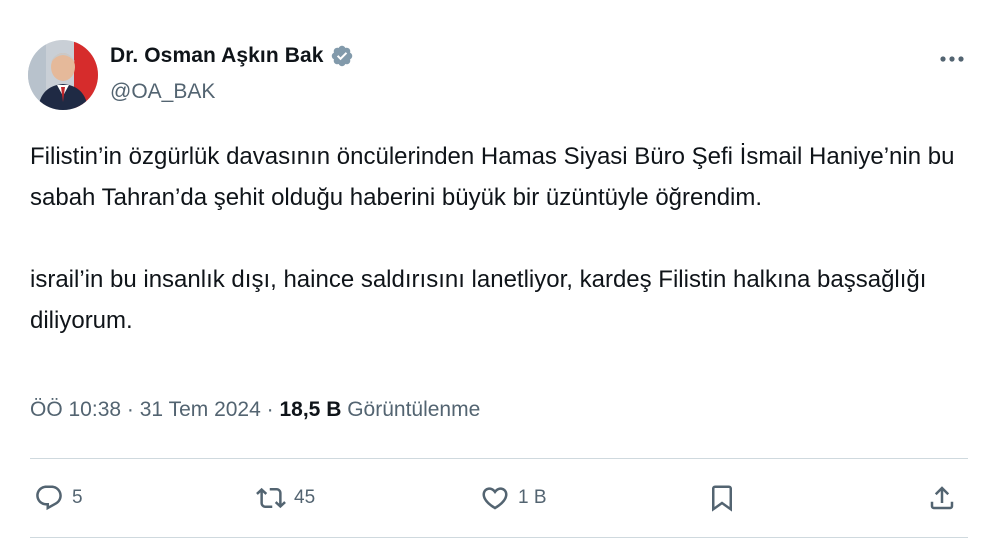  Describe the element at coordinates (63, 75) in the screenshot. I see `avatar` at that location.